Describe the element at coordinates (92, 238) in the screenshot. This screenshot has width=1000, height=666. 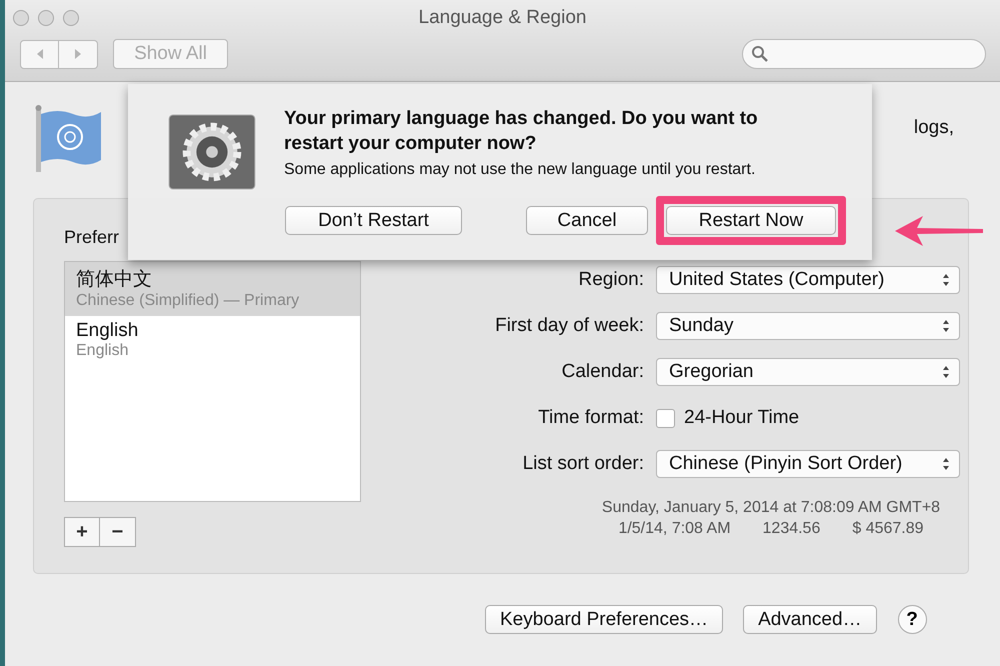
I see `preferred-languages-label: Preferr` at that location.